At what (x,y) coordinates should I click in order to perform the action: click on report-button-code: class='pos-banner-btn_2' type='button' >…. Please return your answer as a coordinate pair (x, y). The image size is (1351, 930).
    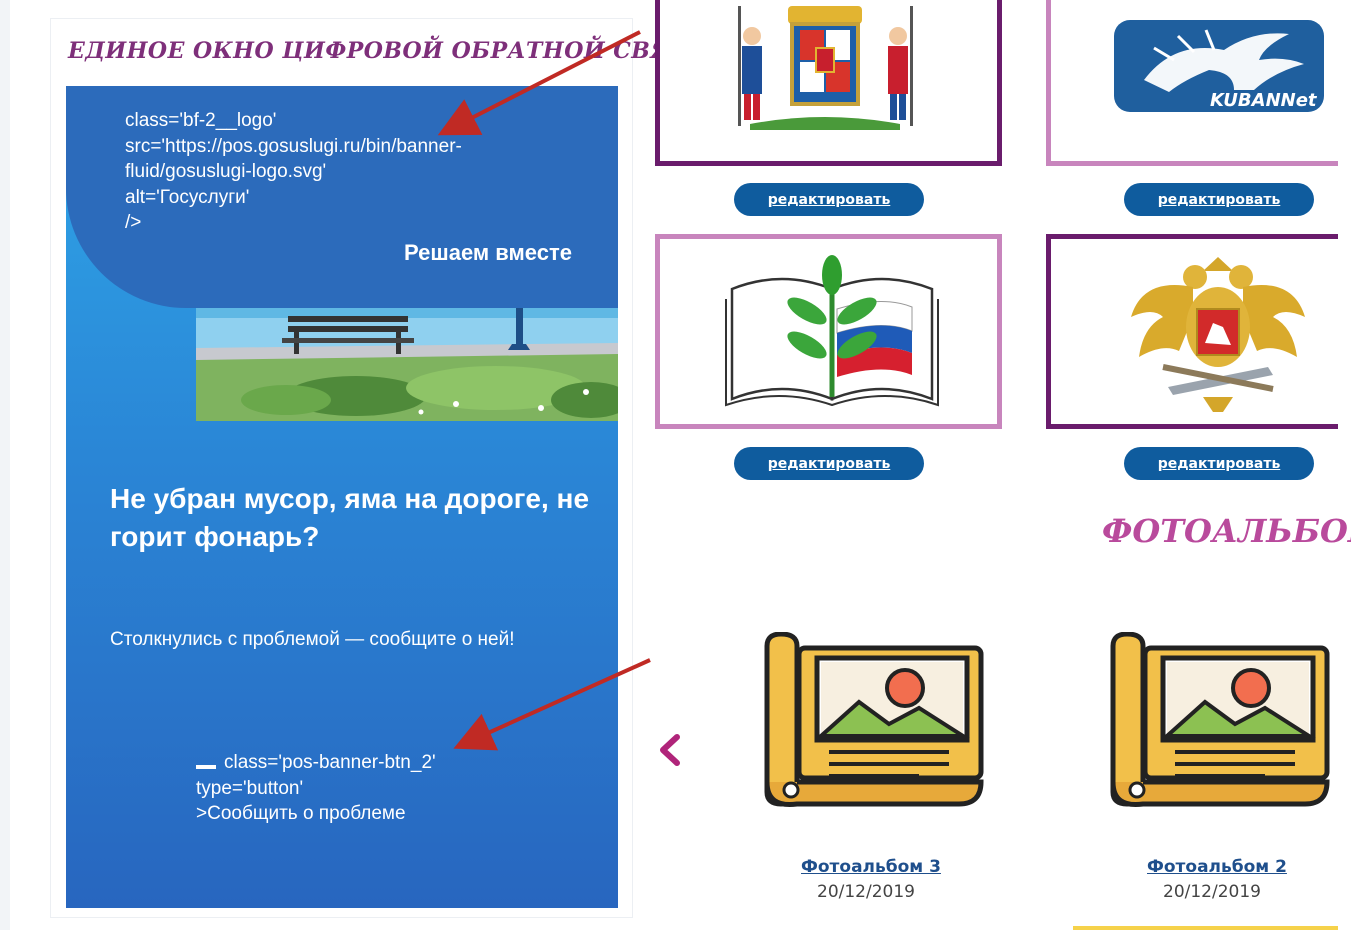
    Looking at the image, I should click on (386, 788).